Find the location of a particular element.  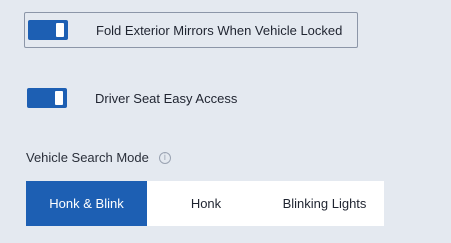

info-icon: i is located at coordinates (164, 157).